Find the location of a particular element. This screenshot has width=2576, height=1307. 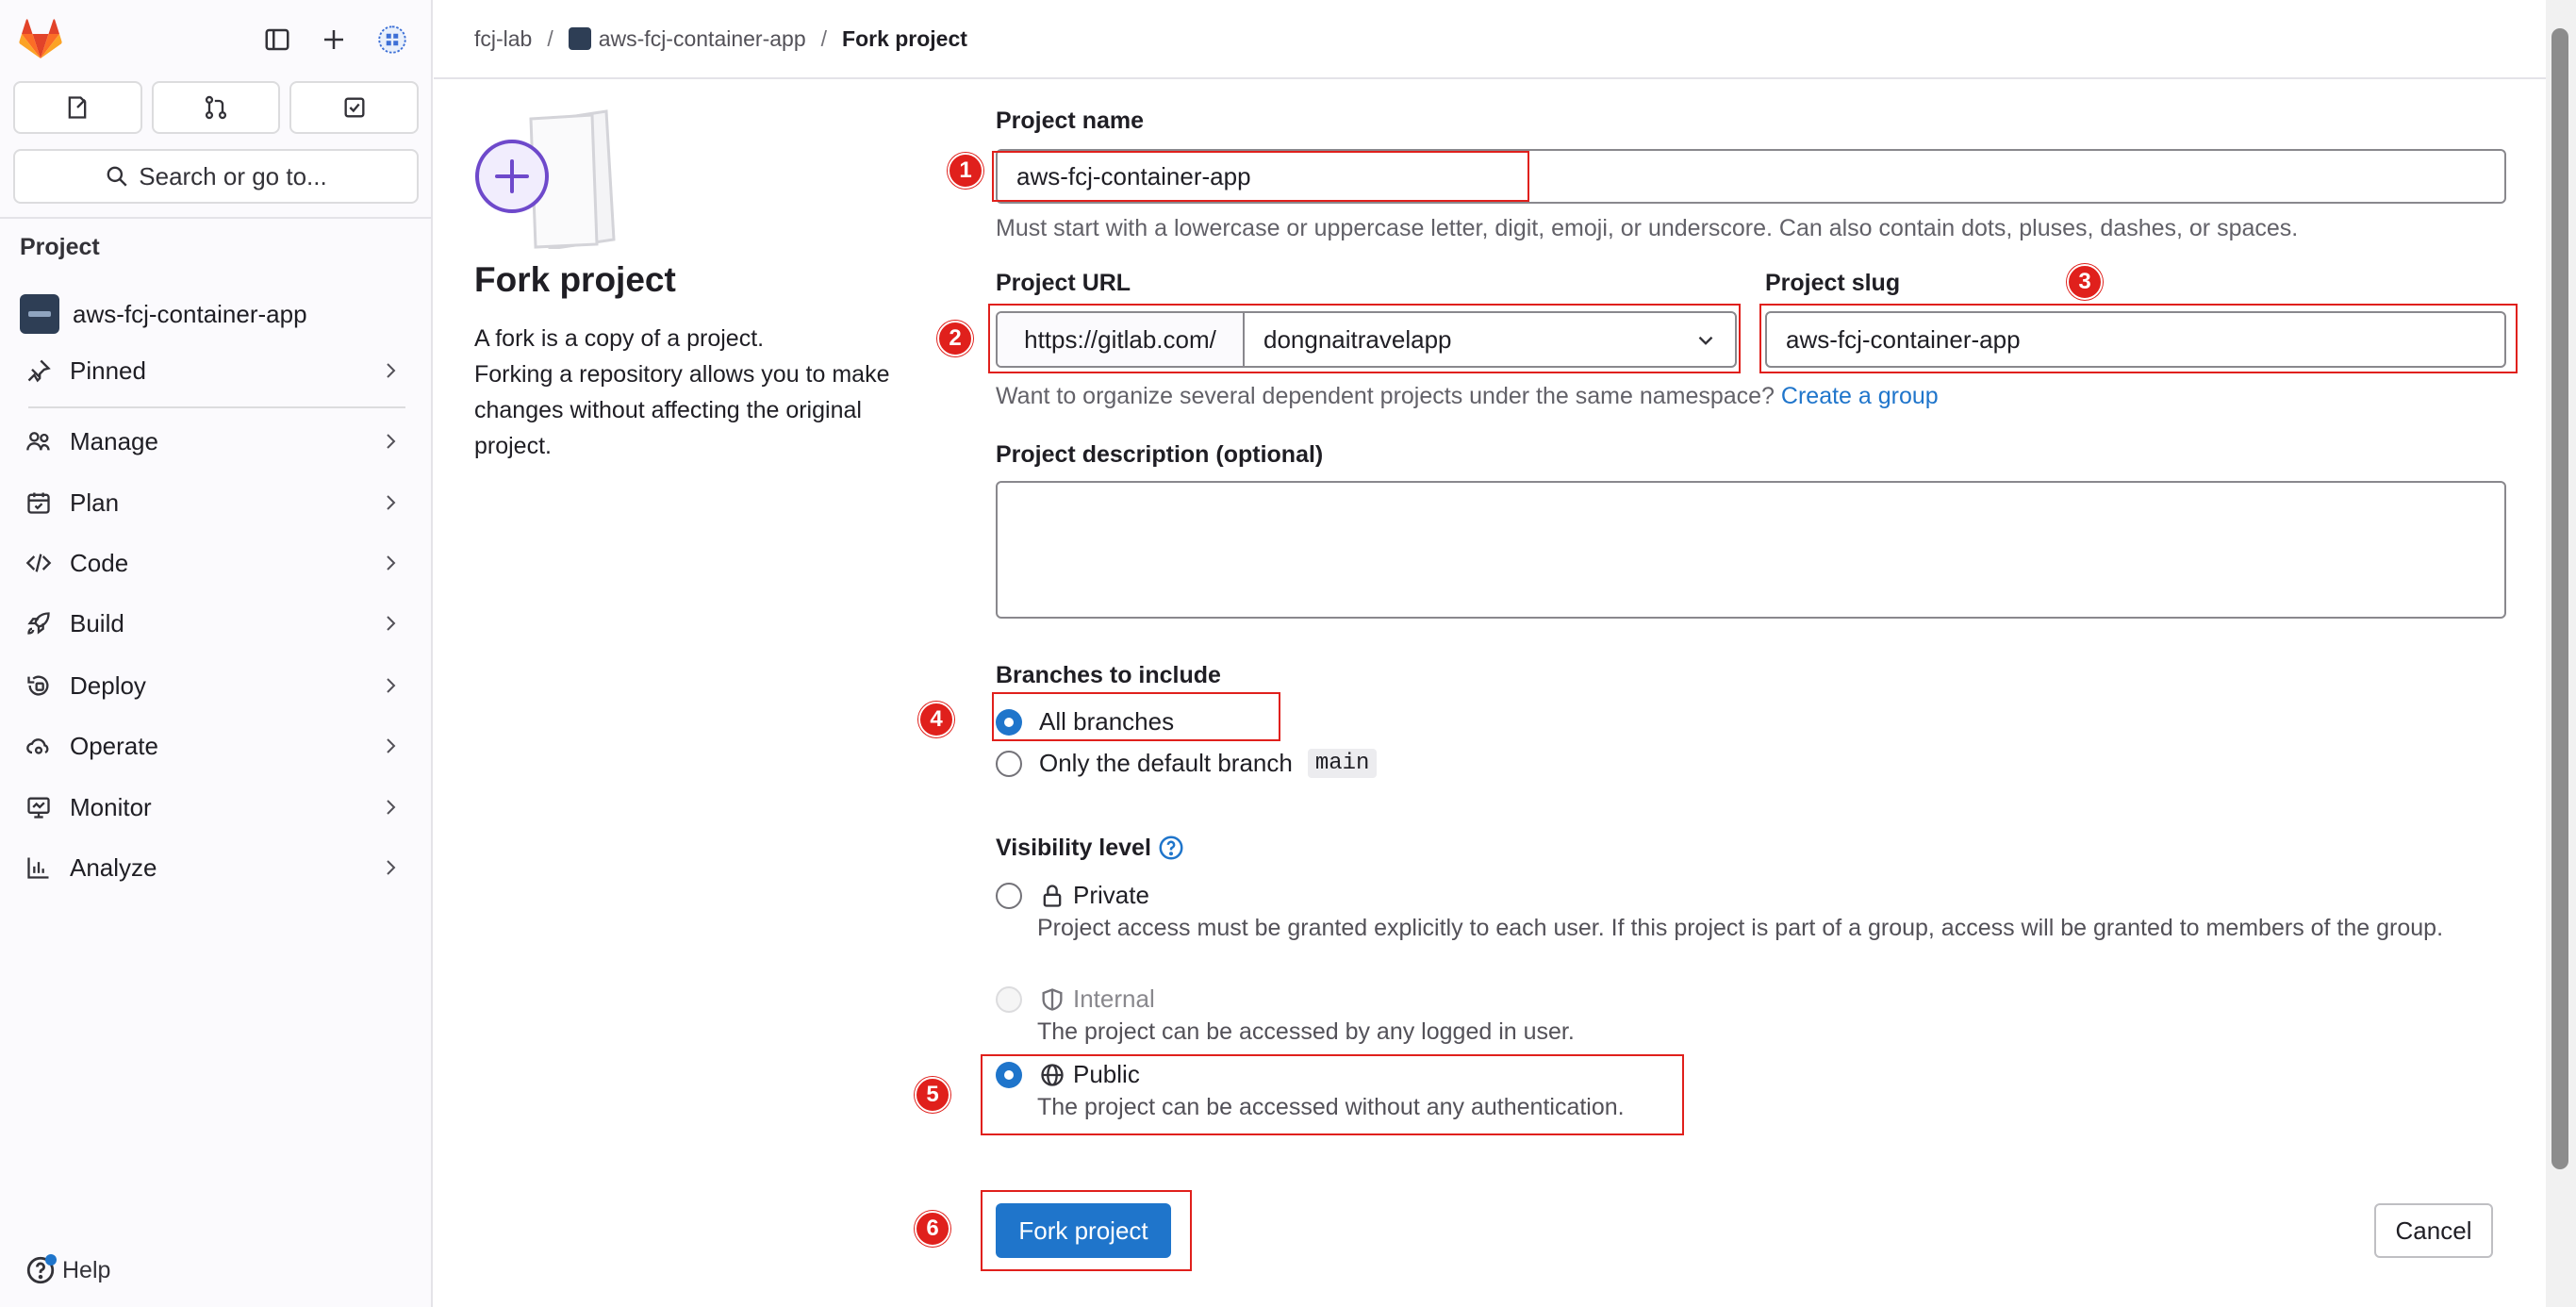

shield-icon is located at coordinates (1052, 999).